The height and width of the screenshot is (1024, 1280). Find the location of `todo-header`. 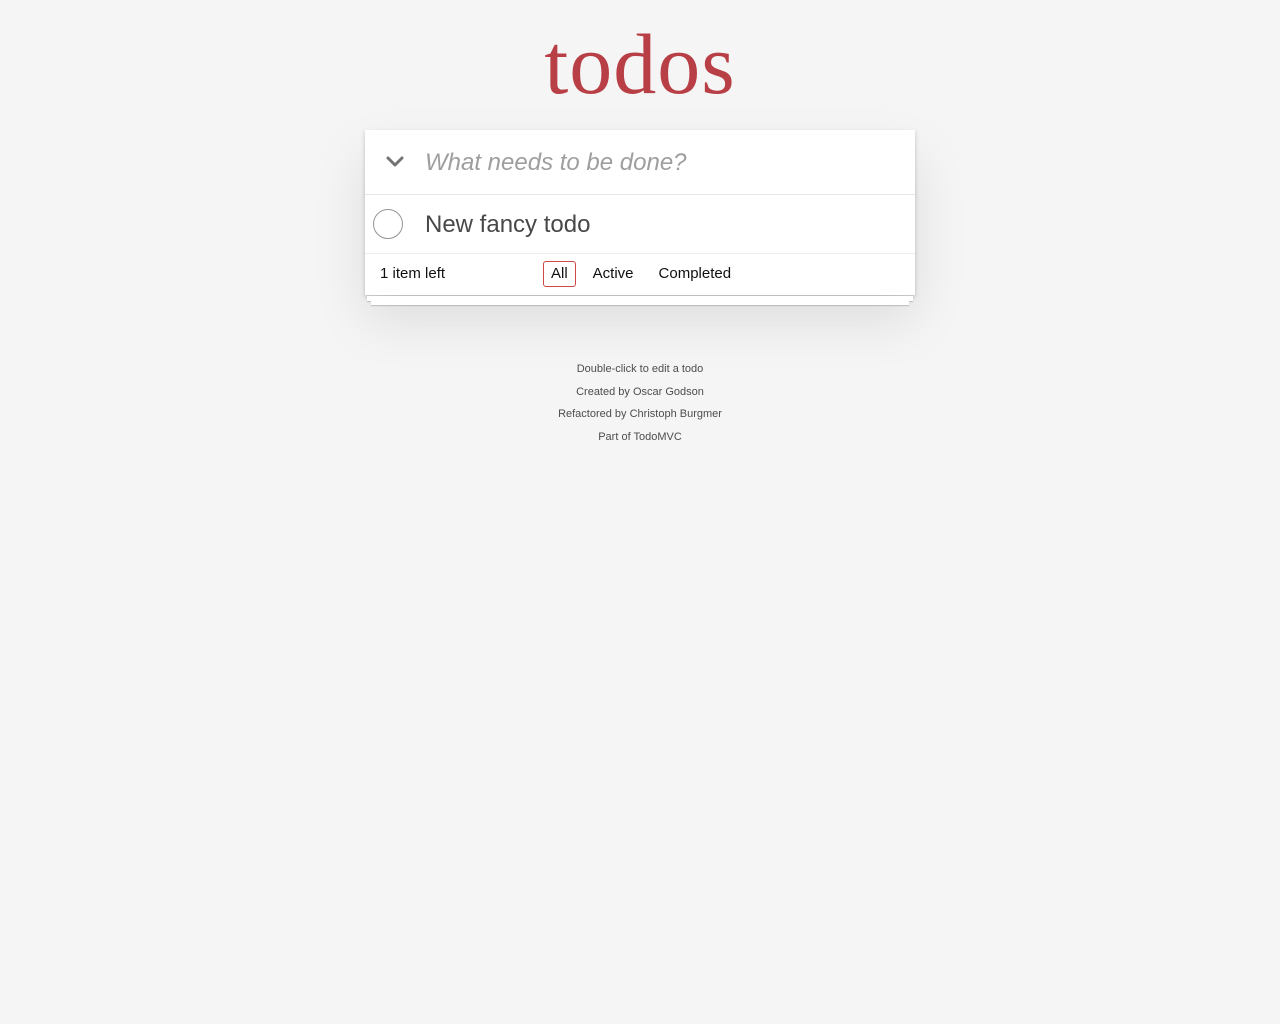

todo-header is located at coordinates (640, 162).